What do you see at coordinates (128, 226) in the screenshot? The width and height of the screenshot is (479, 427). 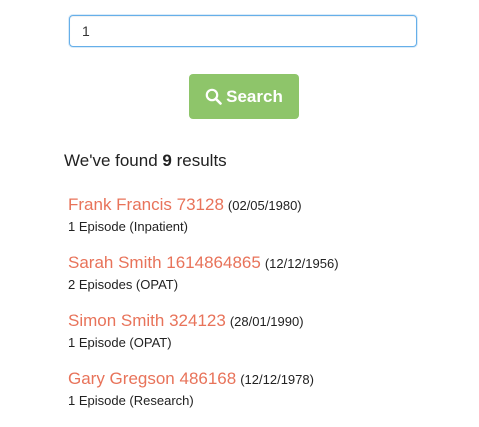 I see `episode-summary: 1 Episode (Inpatient)` at bounding box center [128, 226].